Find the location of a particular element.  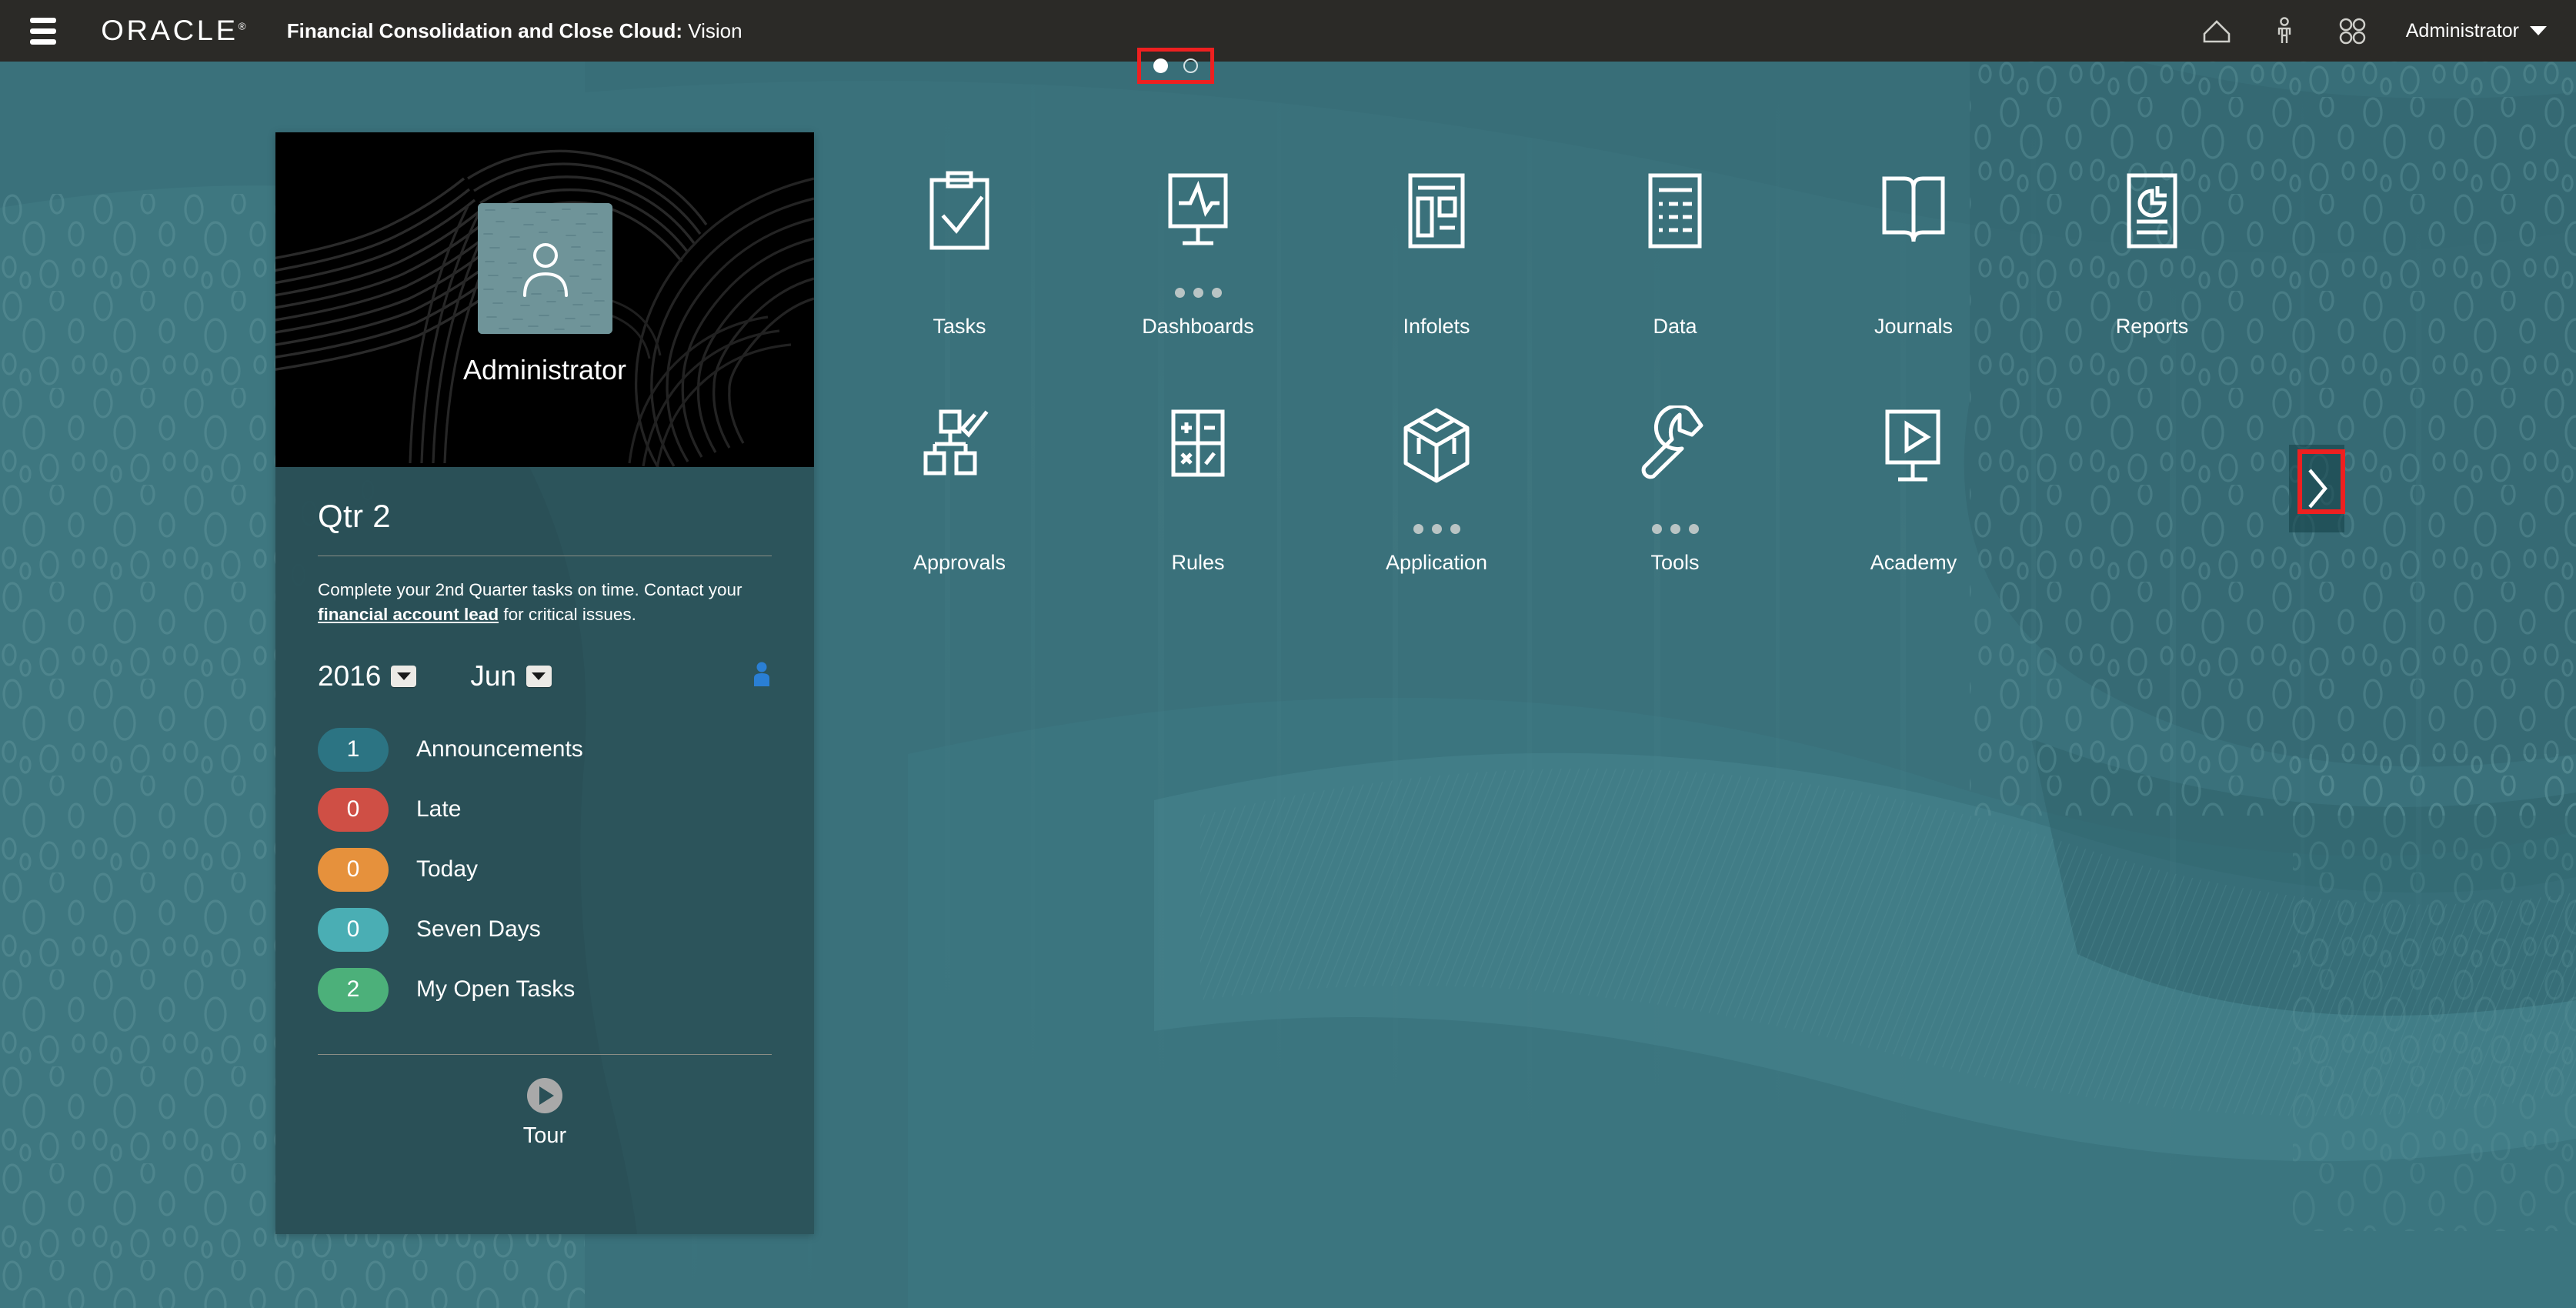

data-list-icon-glyph is located at coordinates (1675, 211).